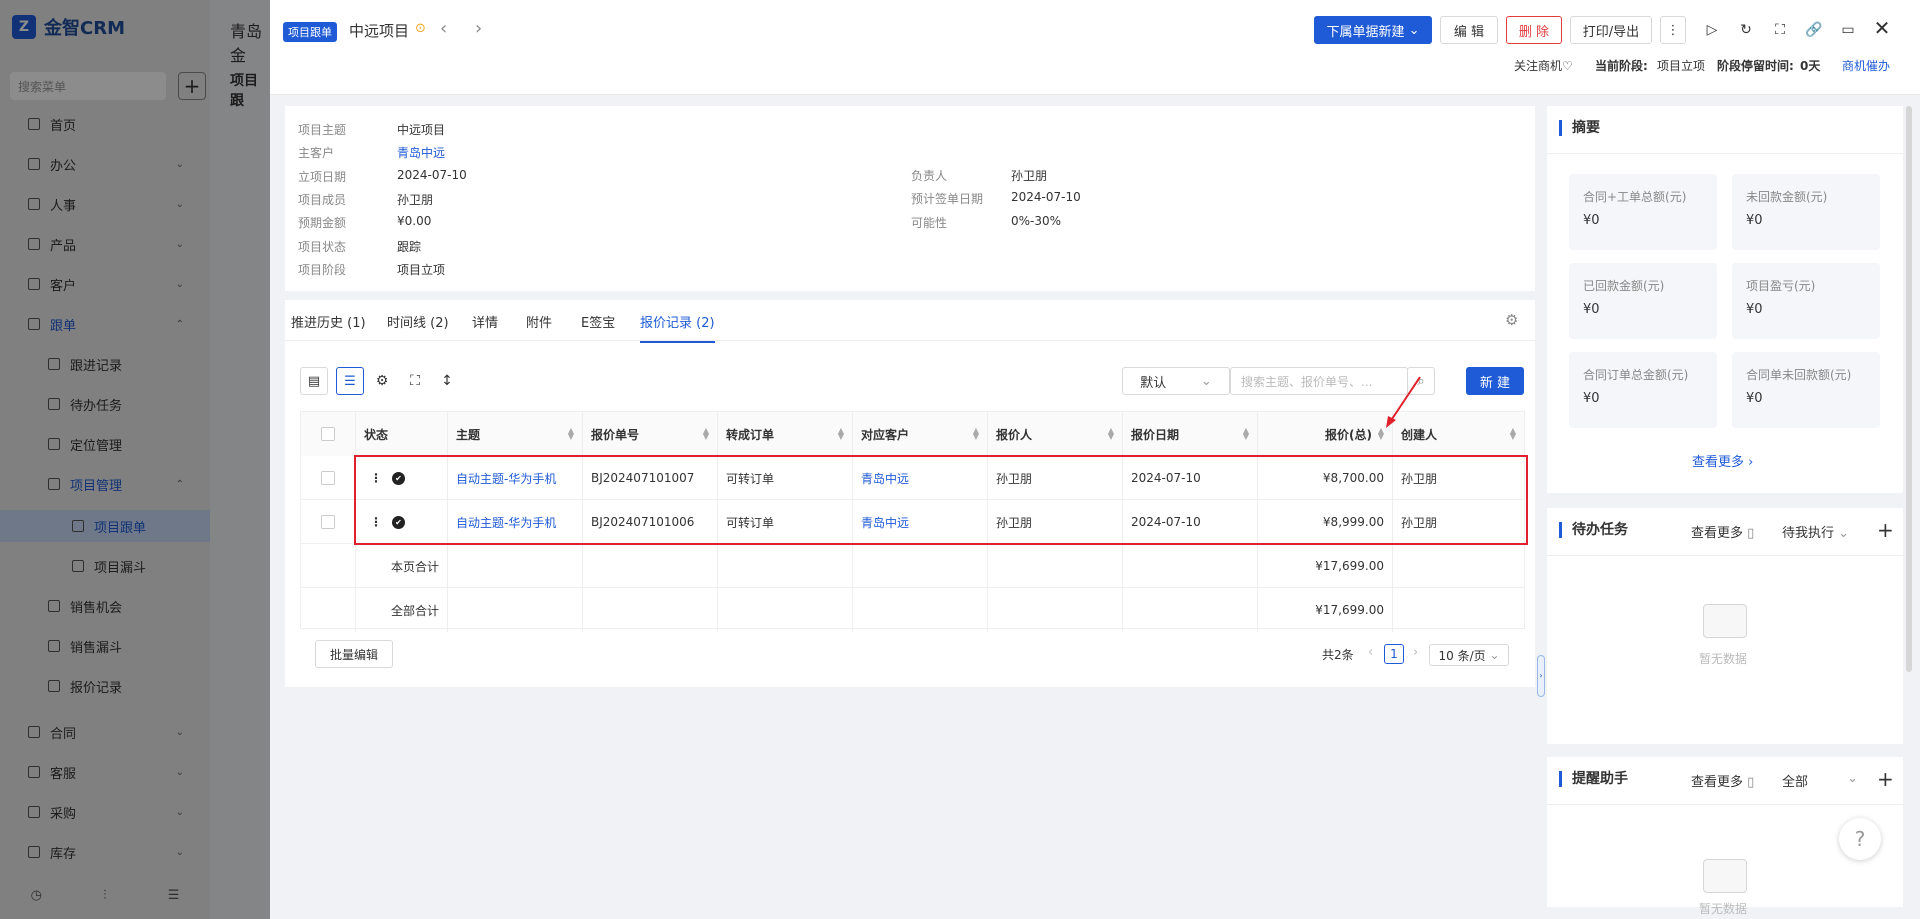 The image size is (1920, 919). What do you see at coordinates (105, 404) in the screenshot?
I see `nav-item-todo: 待办任务` at bounding box center [105, 404].